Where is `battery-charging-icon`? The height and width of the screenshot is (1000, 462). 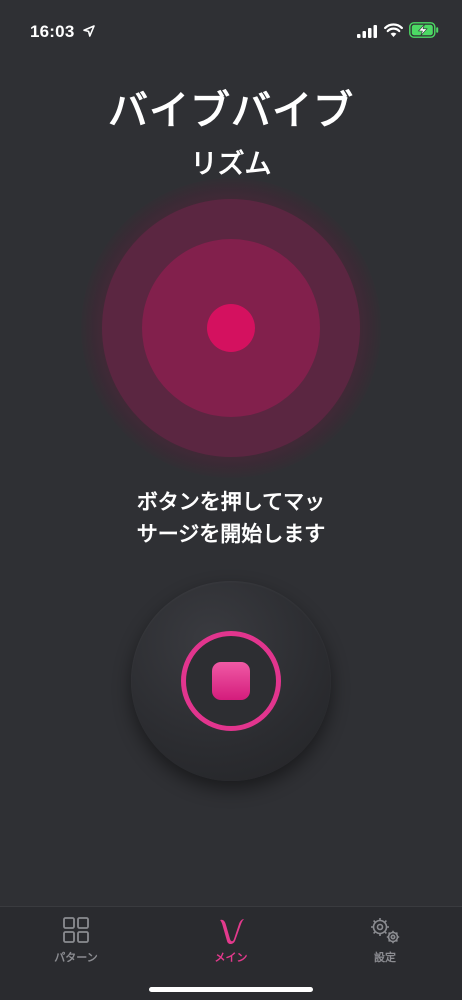 battery-charging-icon is located at coordinates (424, 30).